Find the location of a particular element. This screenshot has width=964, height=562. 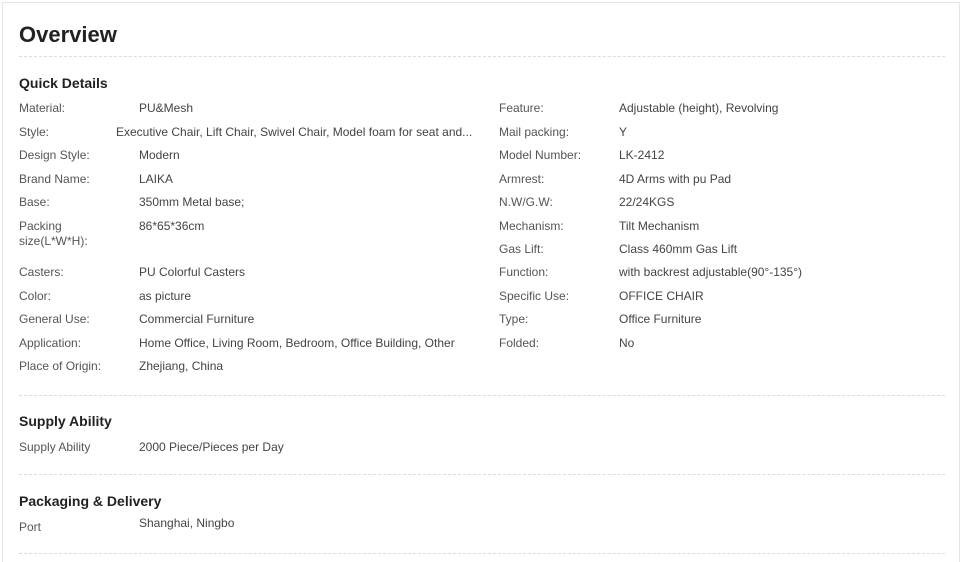

supply-ability-heading: Supply Ability is located at coordinates (65, 421).